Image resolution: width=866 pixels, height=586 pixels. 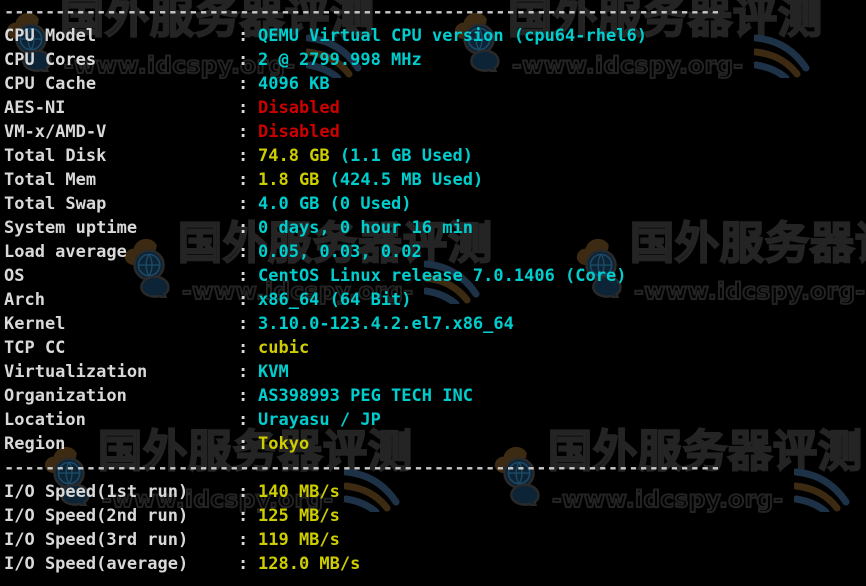 What do you see at coordinates (76, 372) in the screenshot?
I see `system-info-label: Virtualization` at bounding box center [76, 372].